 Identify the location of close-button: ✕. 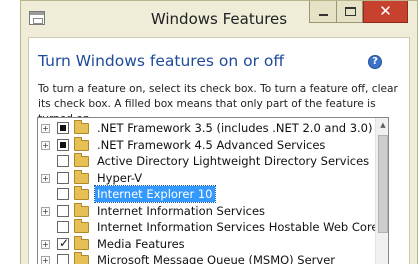
(385, 12).